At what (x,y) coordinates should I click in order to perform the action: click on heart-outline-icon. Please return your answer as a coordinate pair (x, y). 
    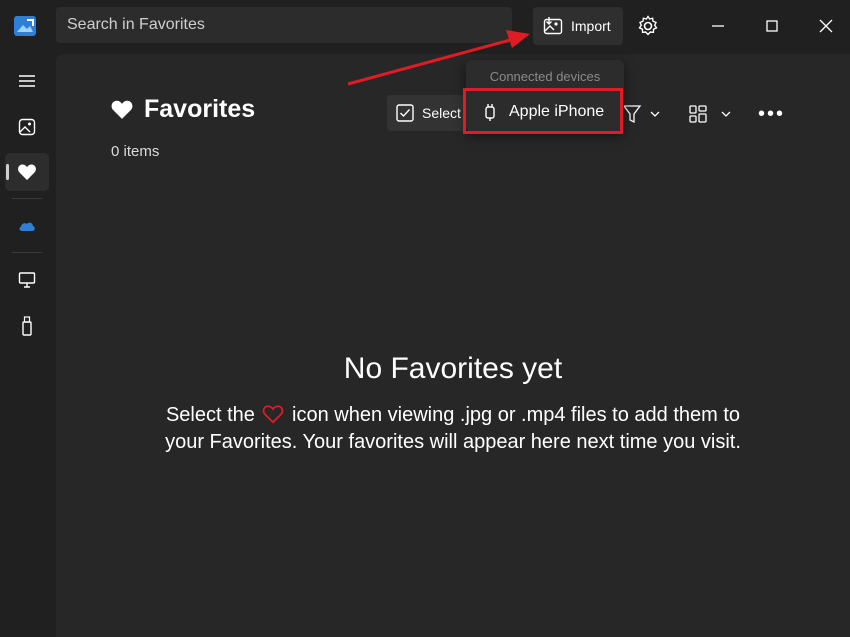
    Looking at the image, I should click on (273, 414).